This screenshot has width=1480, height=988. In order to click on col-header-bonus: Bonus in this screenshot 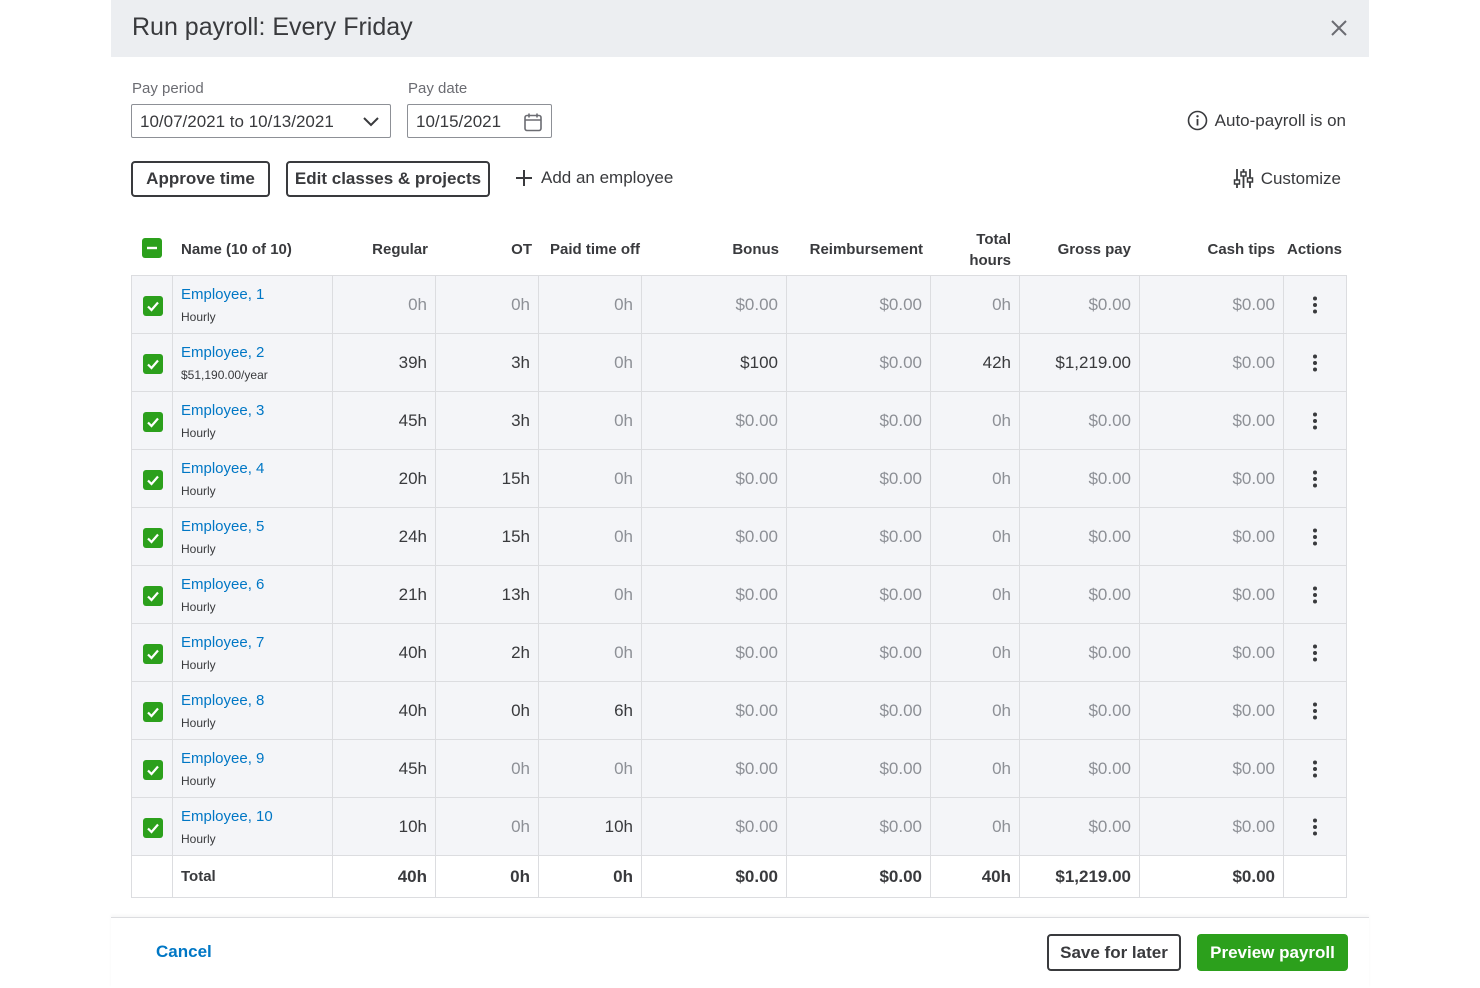, I will do `click(710, 249)`.